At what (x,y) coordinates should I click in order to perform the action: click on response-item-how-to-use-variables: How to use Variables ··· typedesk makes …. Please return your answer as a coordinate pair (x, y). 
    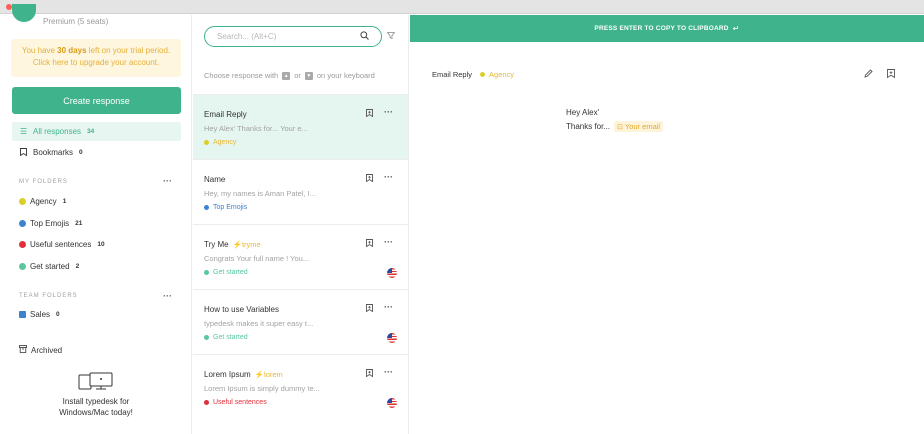
    Looking at the image, I should click on (300, 321).